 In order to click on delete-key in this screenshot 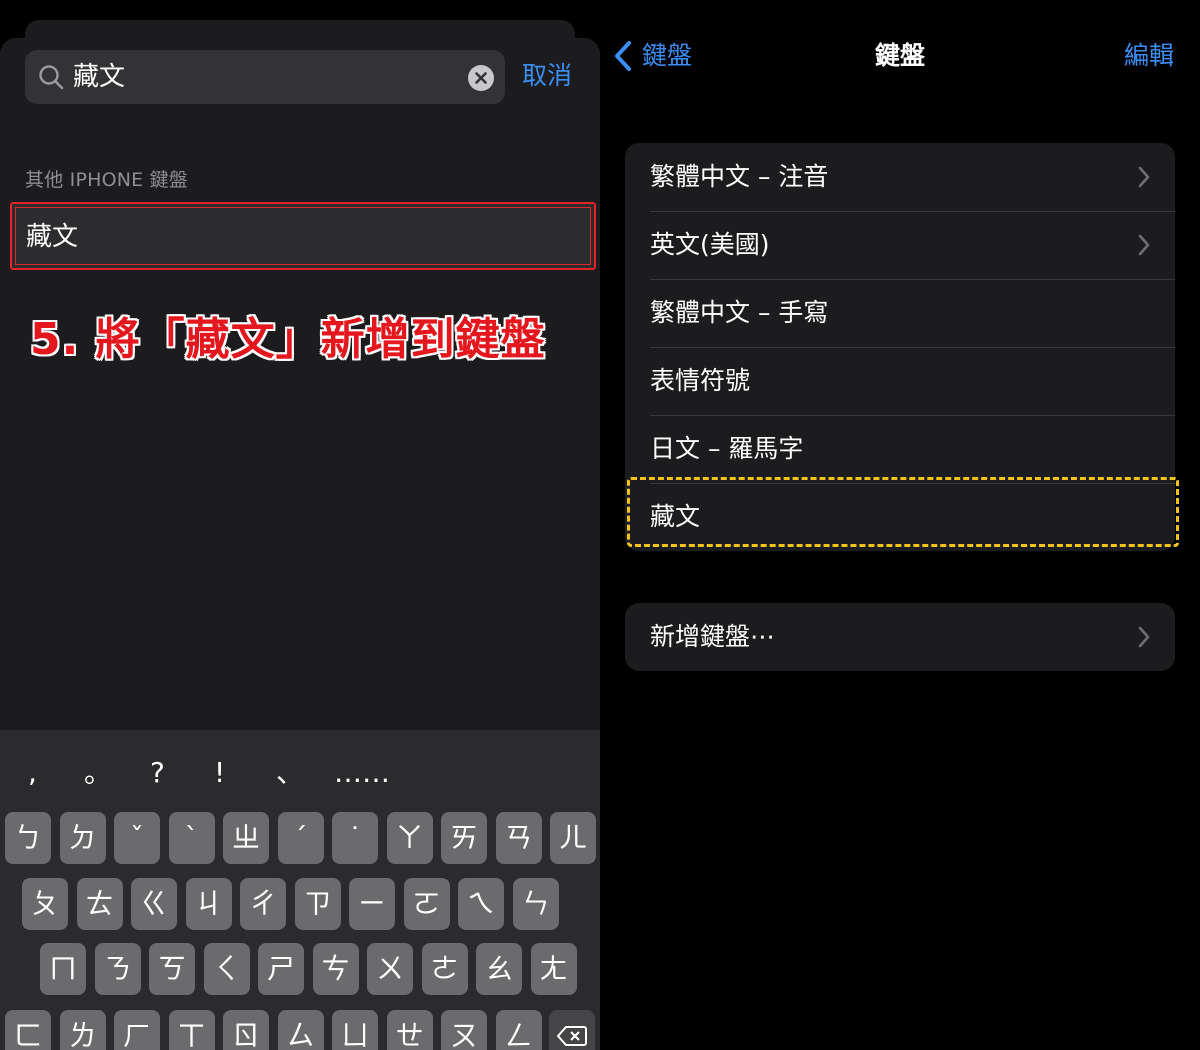, I will do `click(572, 1030)`.